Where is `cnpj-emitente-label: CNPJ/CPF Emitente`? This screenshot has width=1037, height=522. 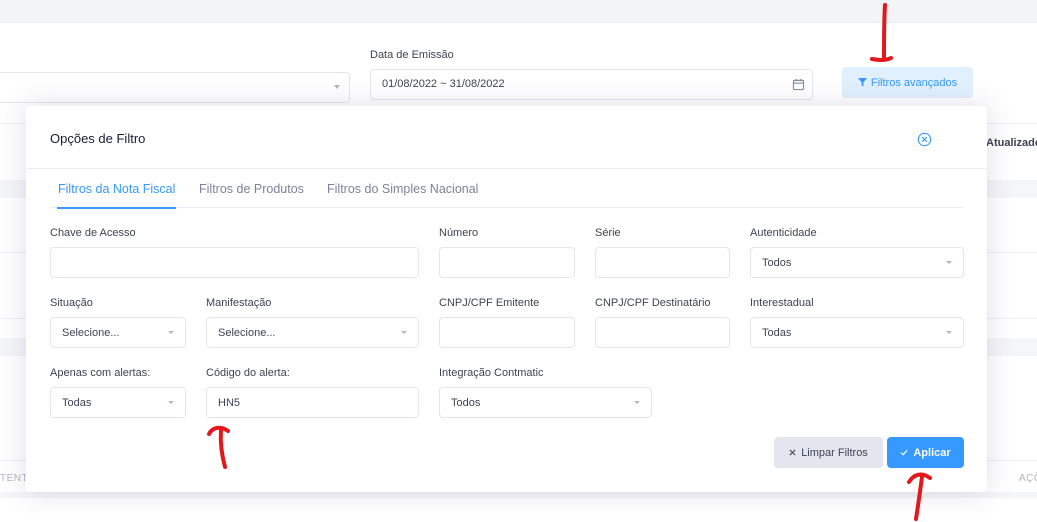
cnpj-emitente-label: CNPJ/CPF Emitente is located at coordinates (489, 303).